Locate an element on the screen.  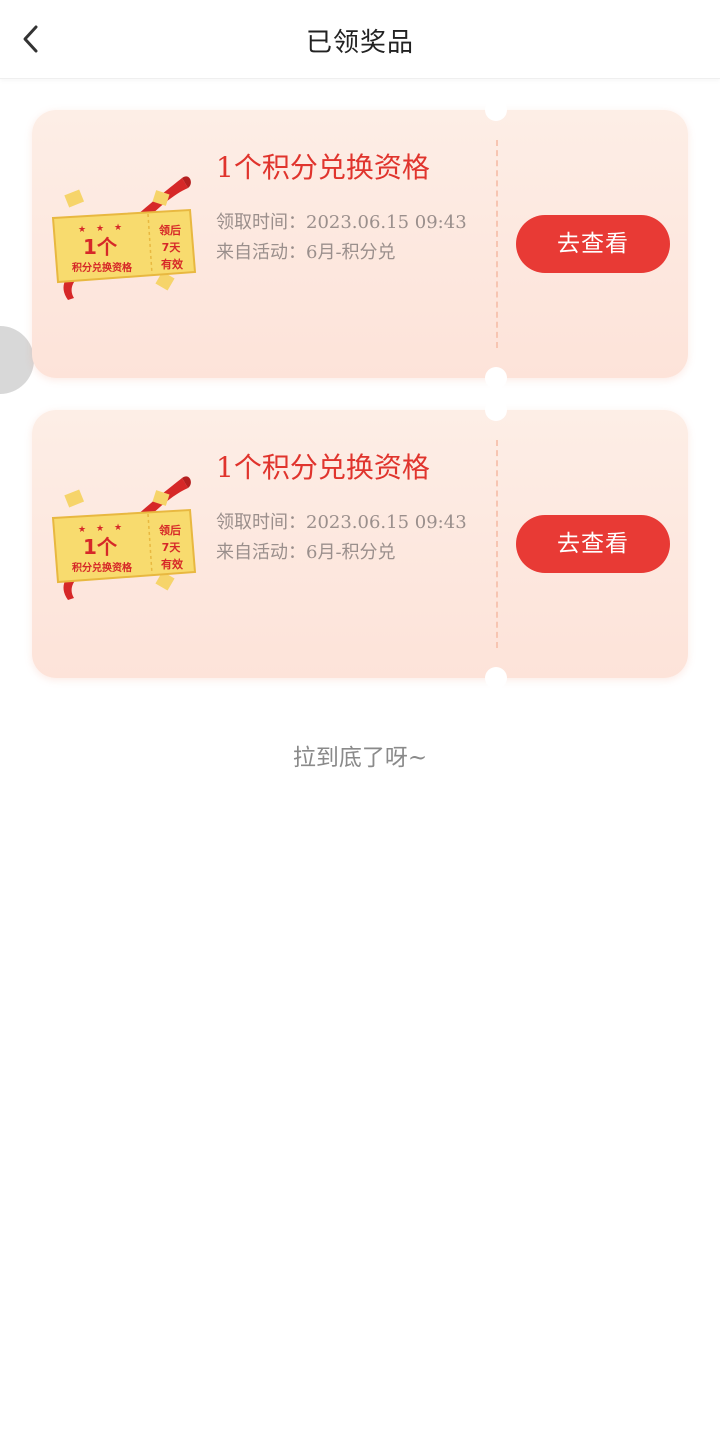
list-end-text: 拉到底了呀~ is located at coordinates (360, 758).